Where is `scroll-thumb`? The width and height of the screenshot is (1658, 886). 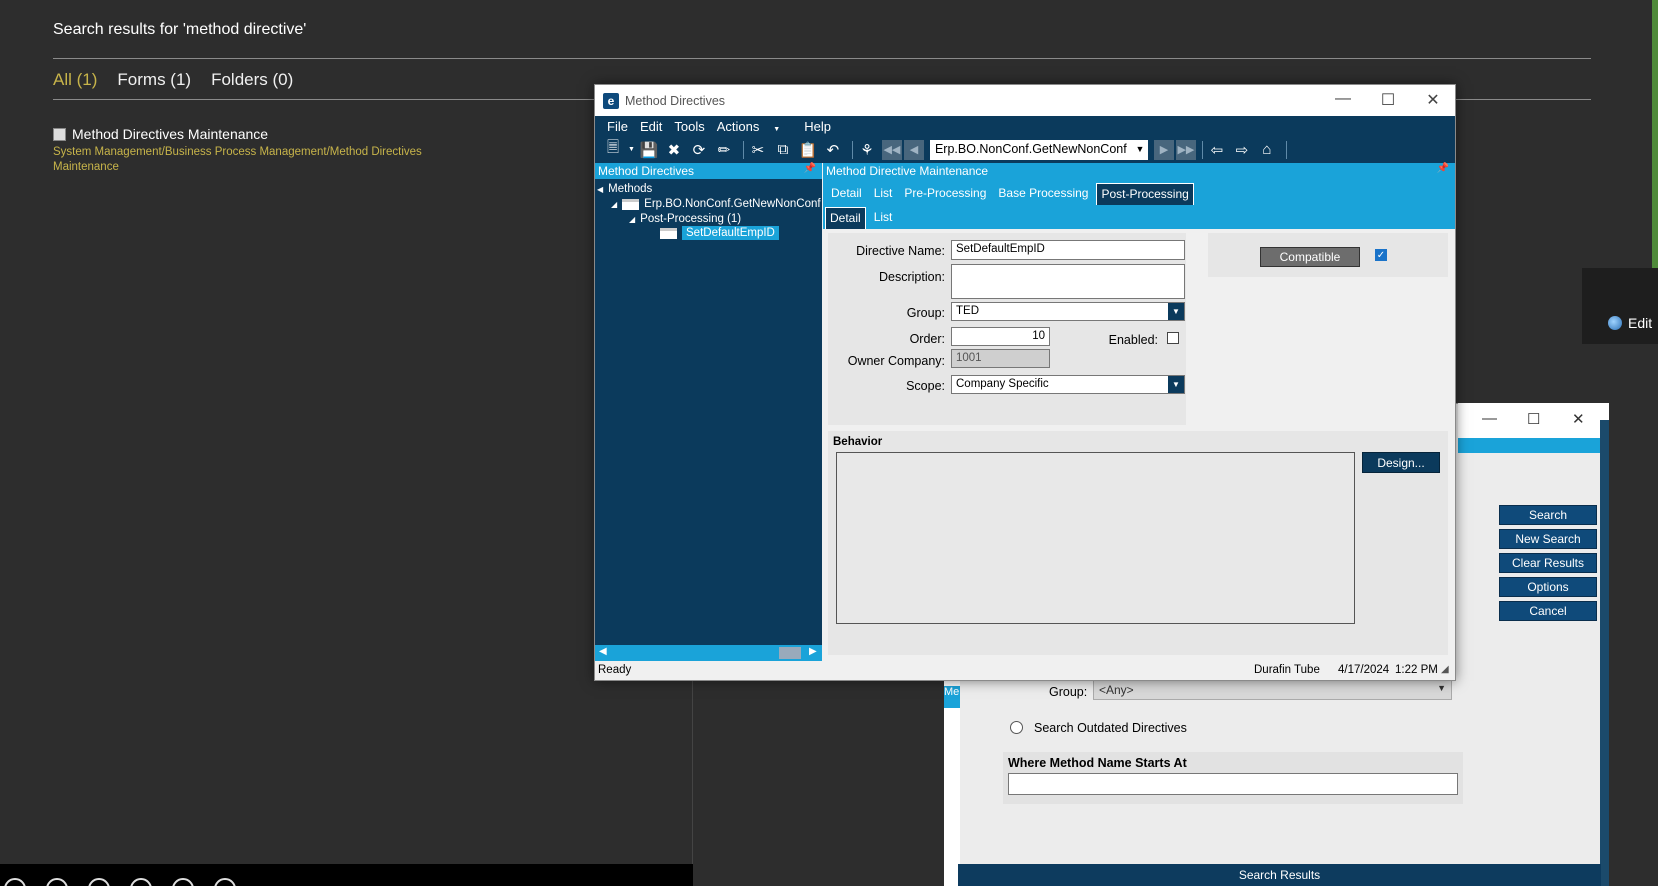
scroll-thumb is located at coordinates (790, 653).